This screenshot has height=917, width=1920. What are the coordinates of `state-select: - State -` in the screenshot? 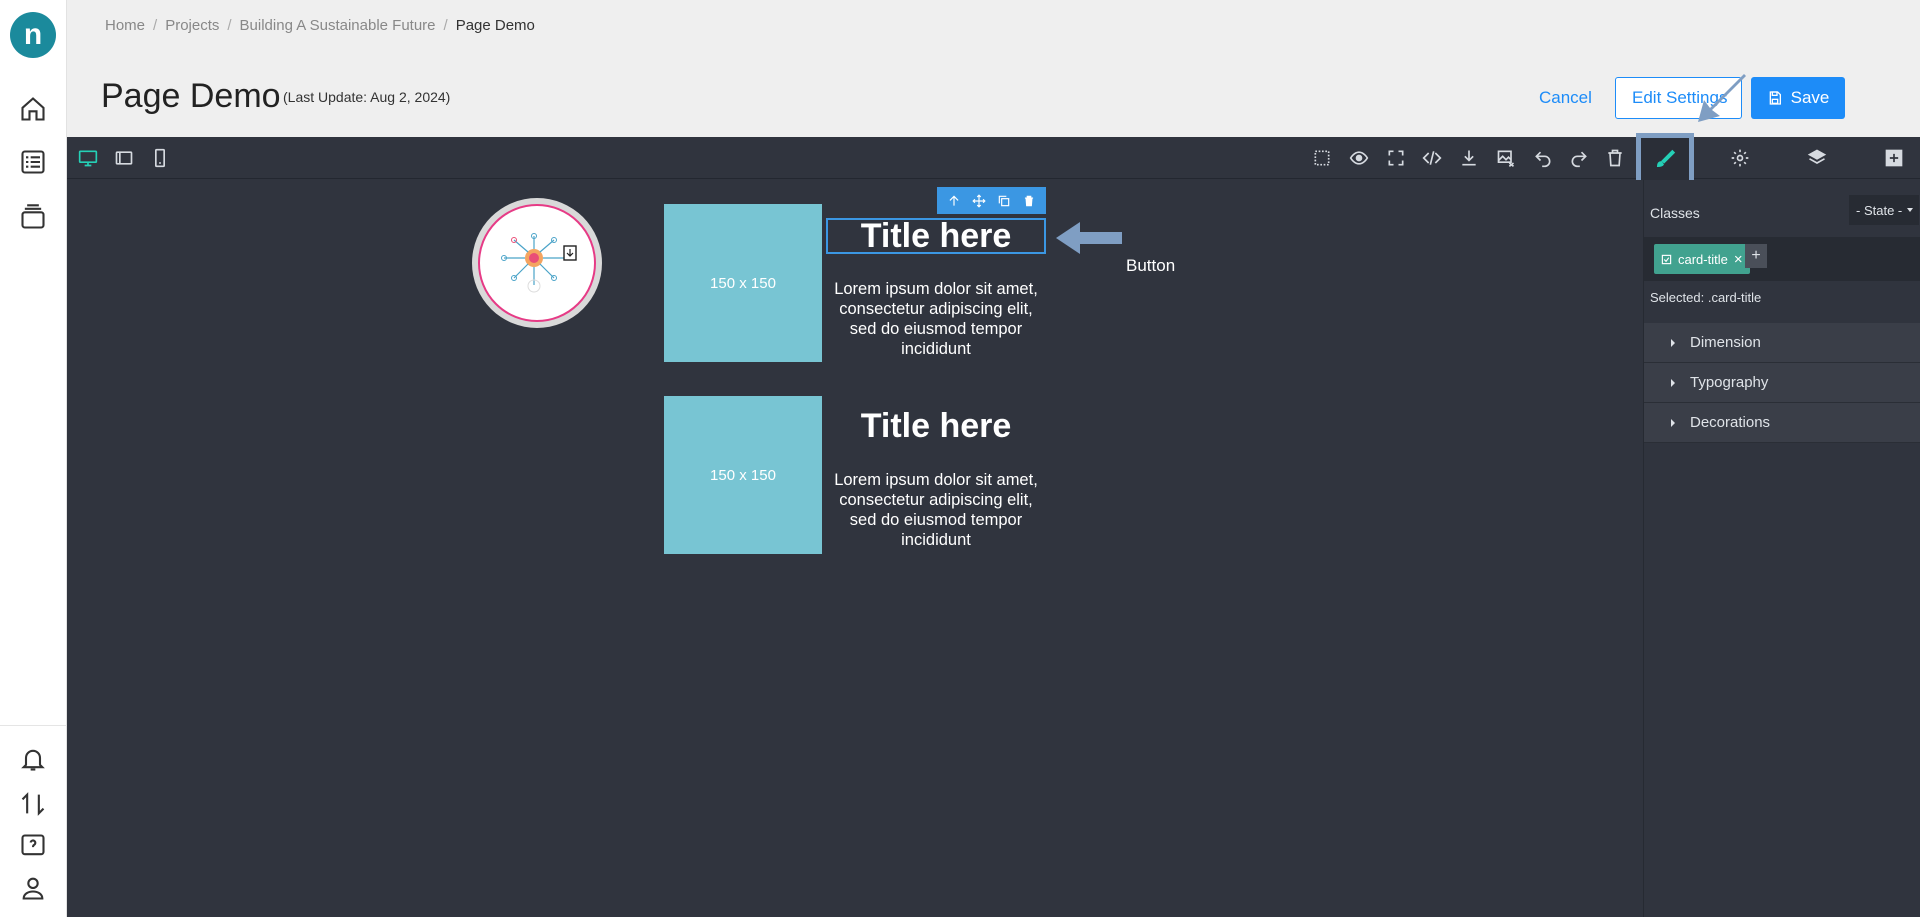 It's located at (1884, 210).